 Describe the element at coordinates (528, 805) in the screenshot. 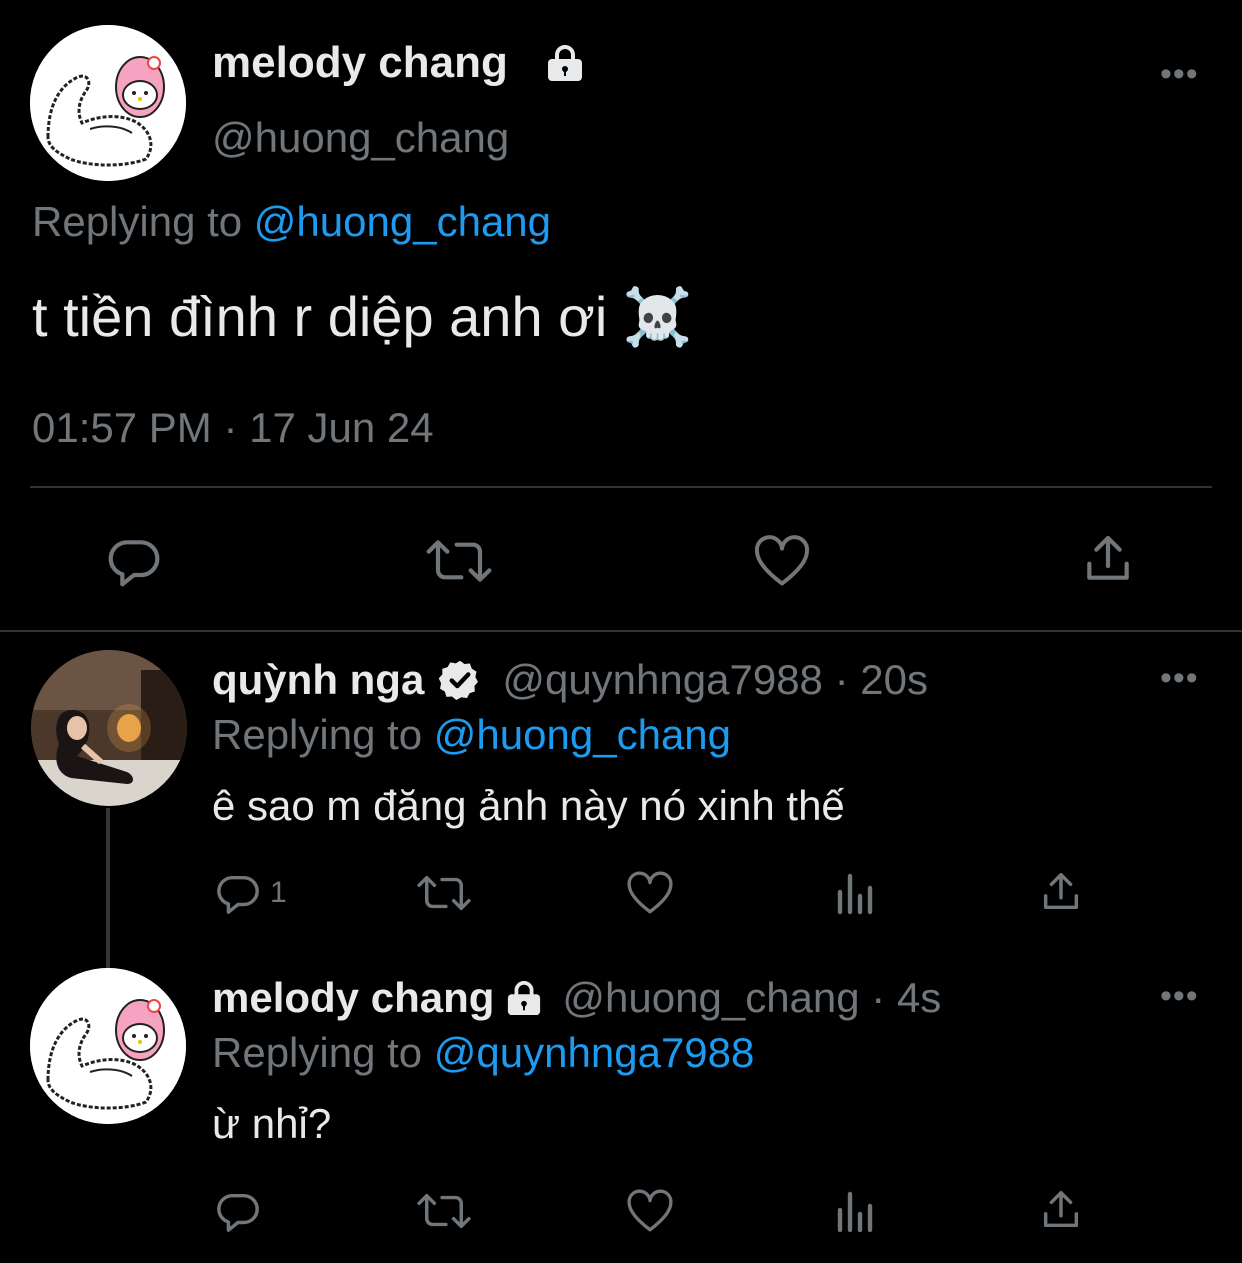

I see `reply1-text: ê sao m đăng ảnh này nó xinh thế` at that location.